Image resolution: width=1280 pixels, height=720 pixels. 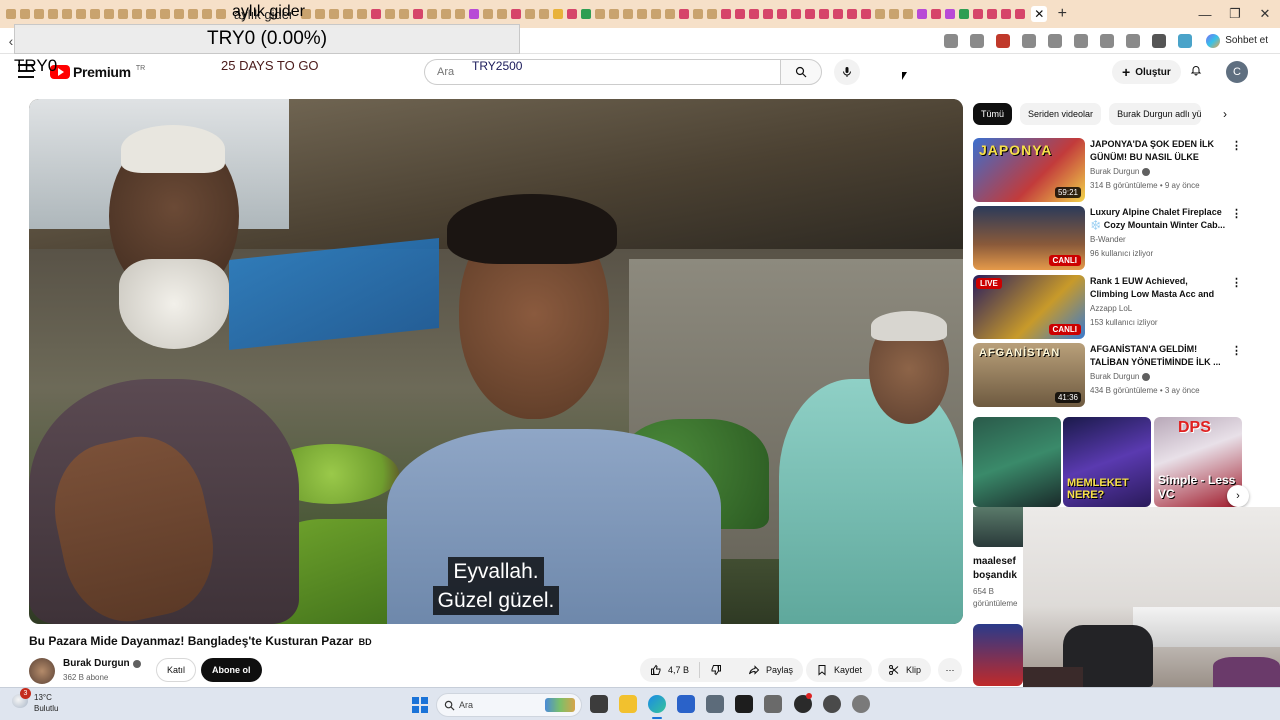 What do you see at coordinates (1205, 14) in the screenshot?
I see `minimize-button: —` at bounding box center [1205, 14].